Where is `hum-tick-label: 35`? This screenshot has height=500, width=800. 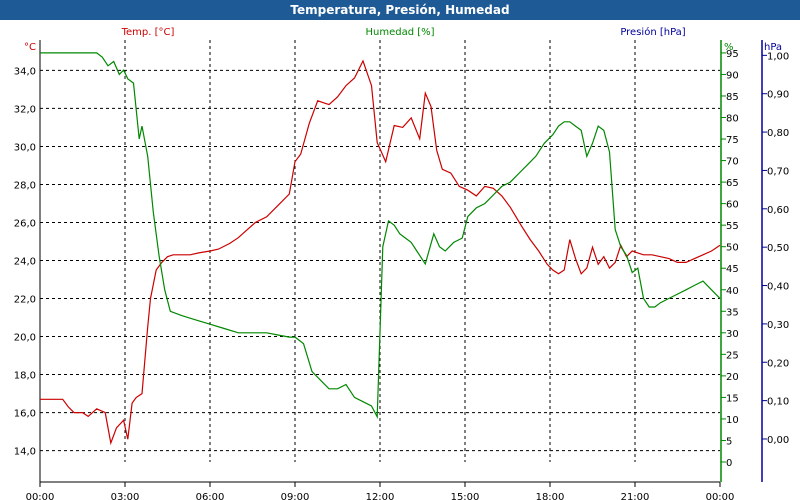 hum-tick-label: 35 is located at coordinates (732, 312).